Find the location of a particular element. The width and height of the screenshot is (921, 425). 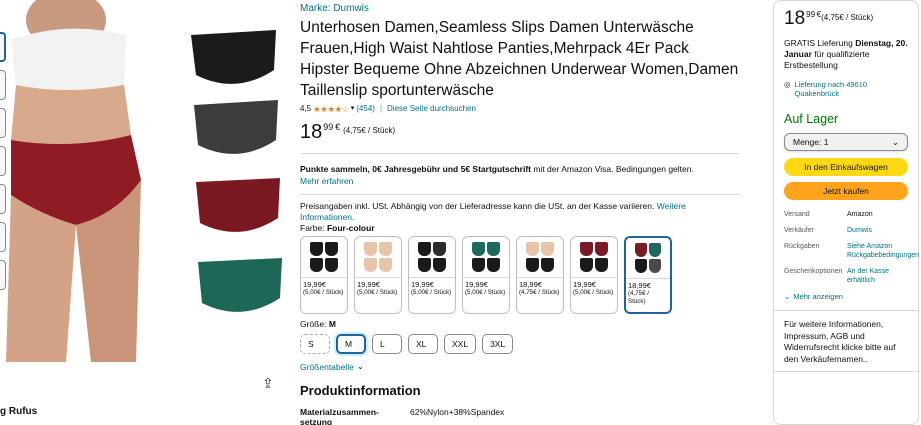

promo-learn-more-link: Mehr erfahren is located at coordinates (520, 181).